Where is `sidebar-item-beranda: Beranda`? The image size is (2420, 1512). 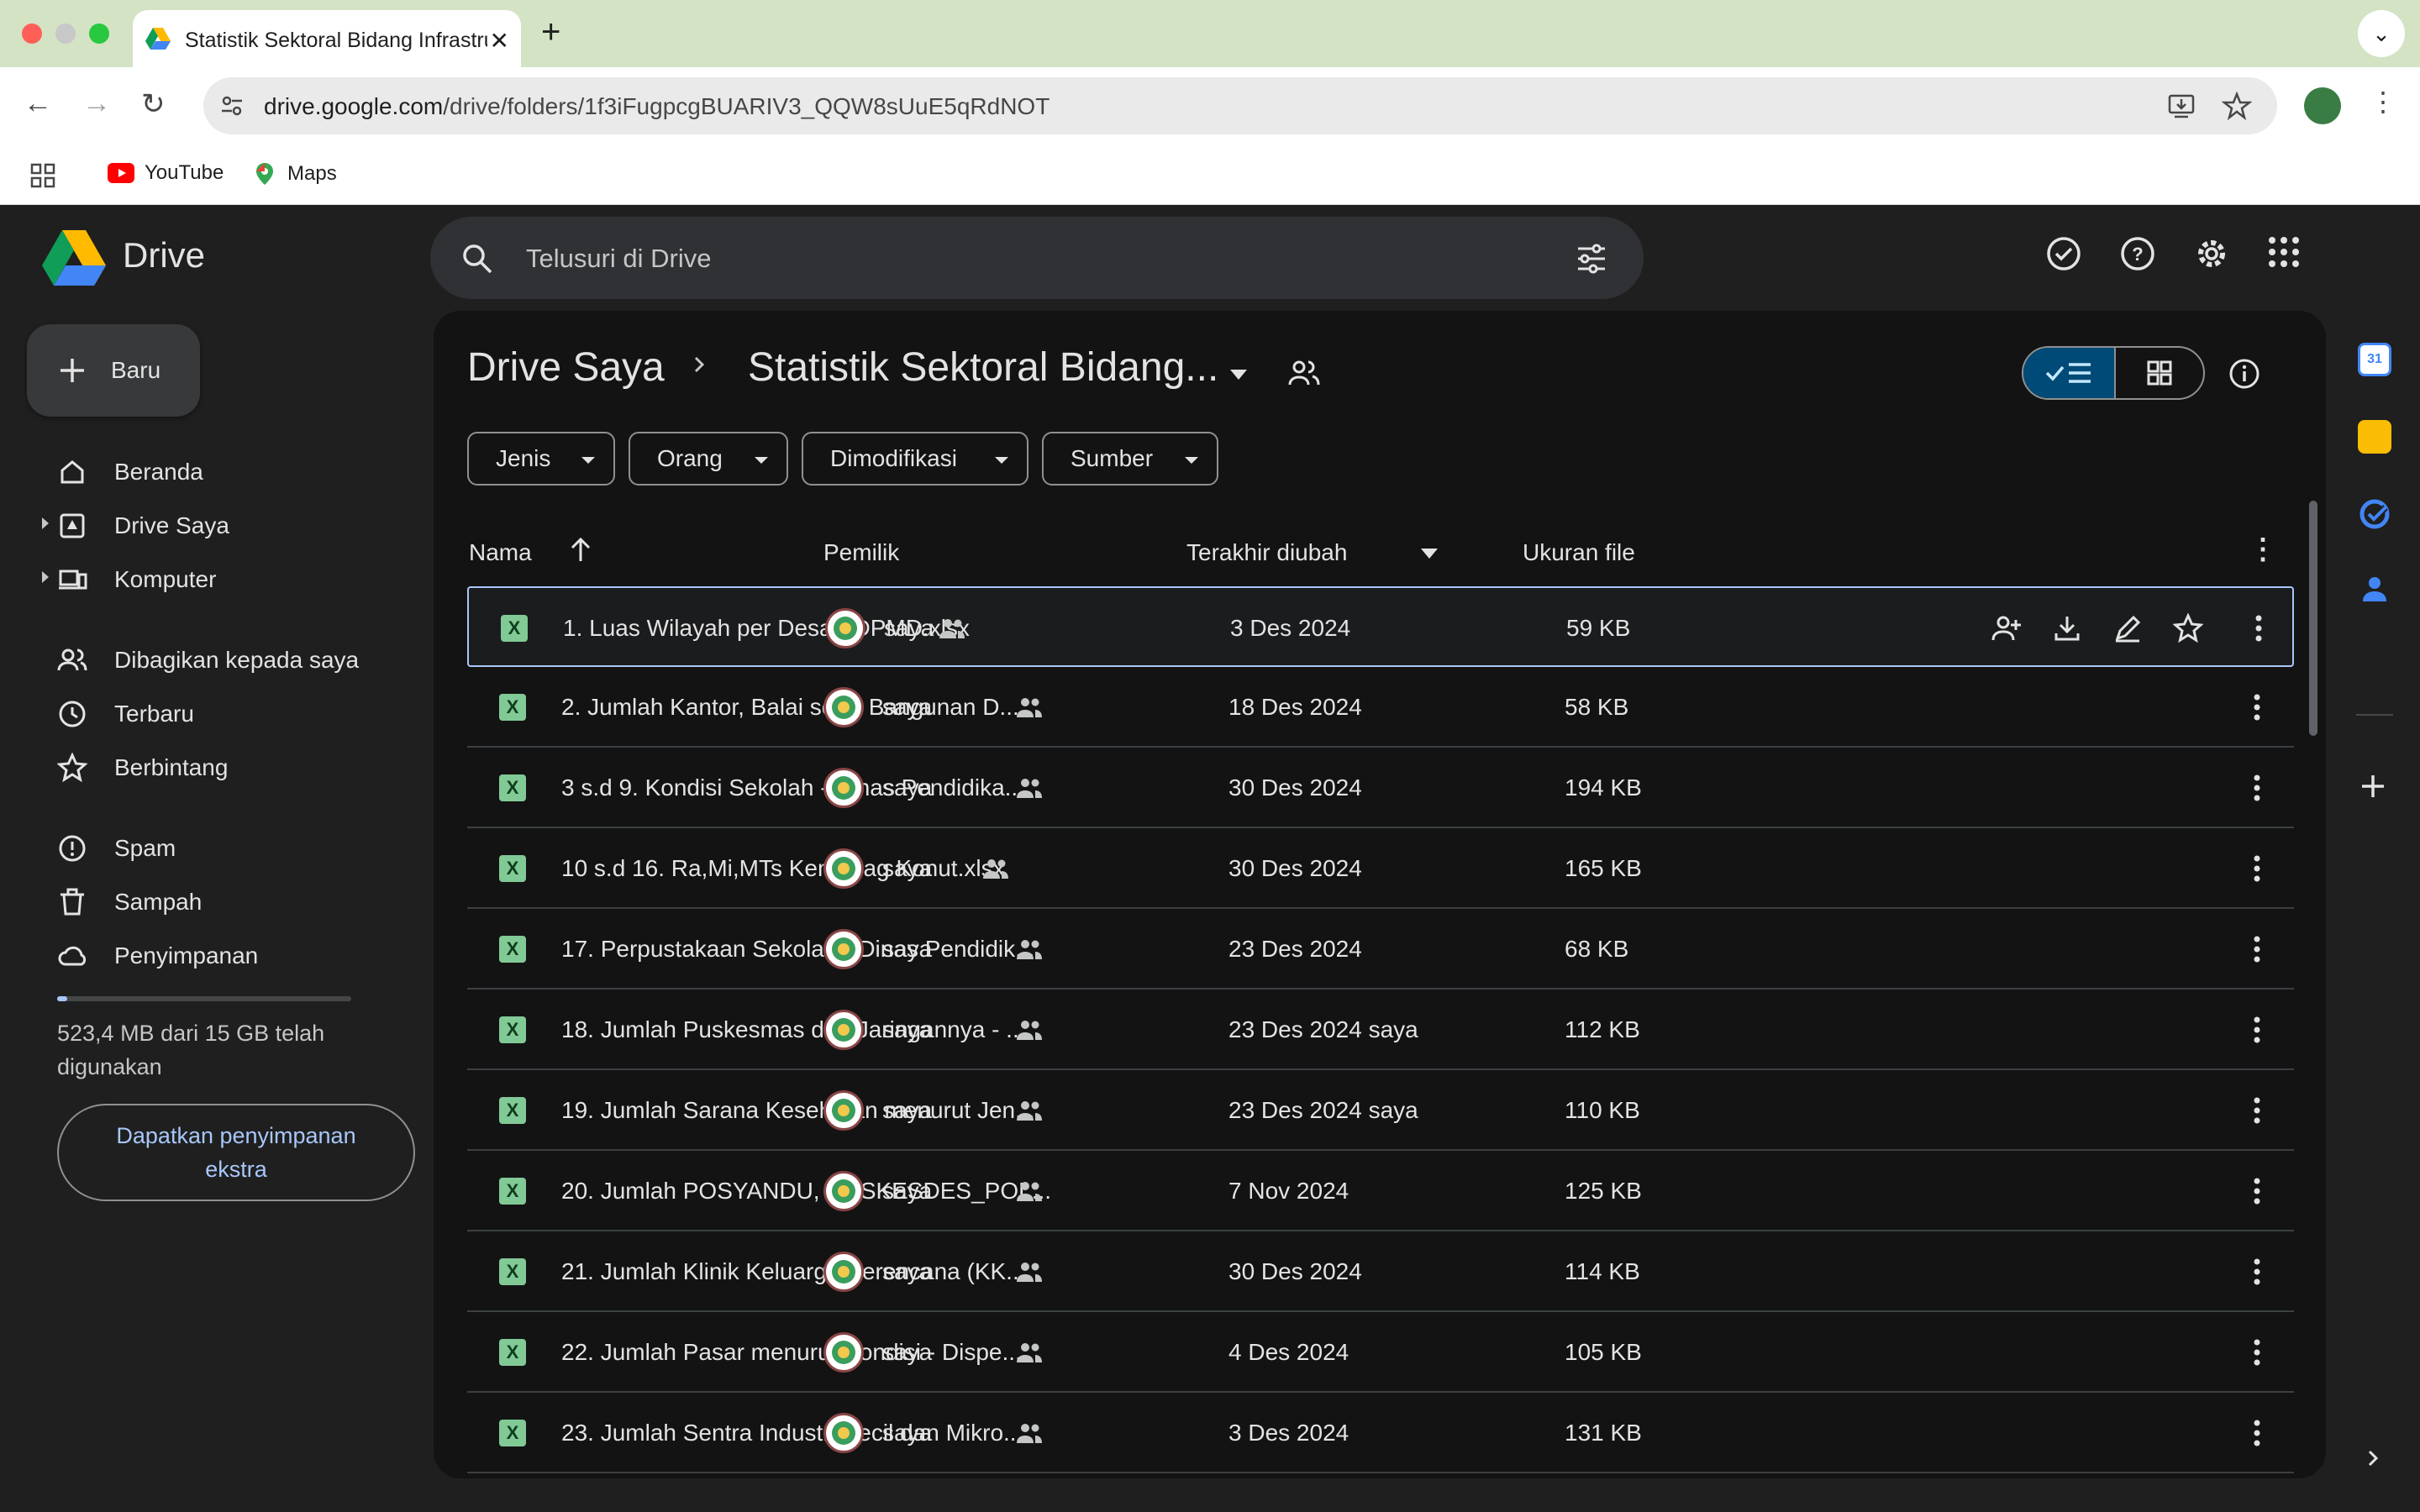 sidebar-item-beranda: Beranda is located at coordinates (210, 471).